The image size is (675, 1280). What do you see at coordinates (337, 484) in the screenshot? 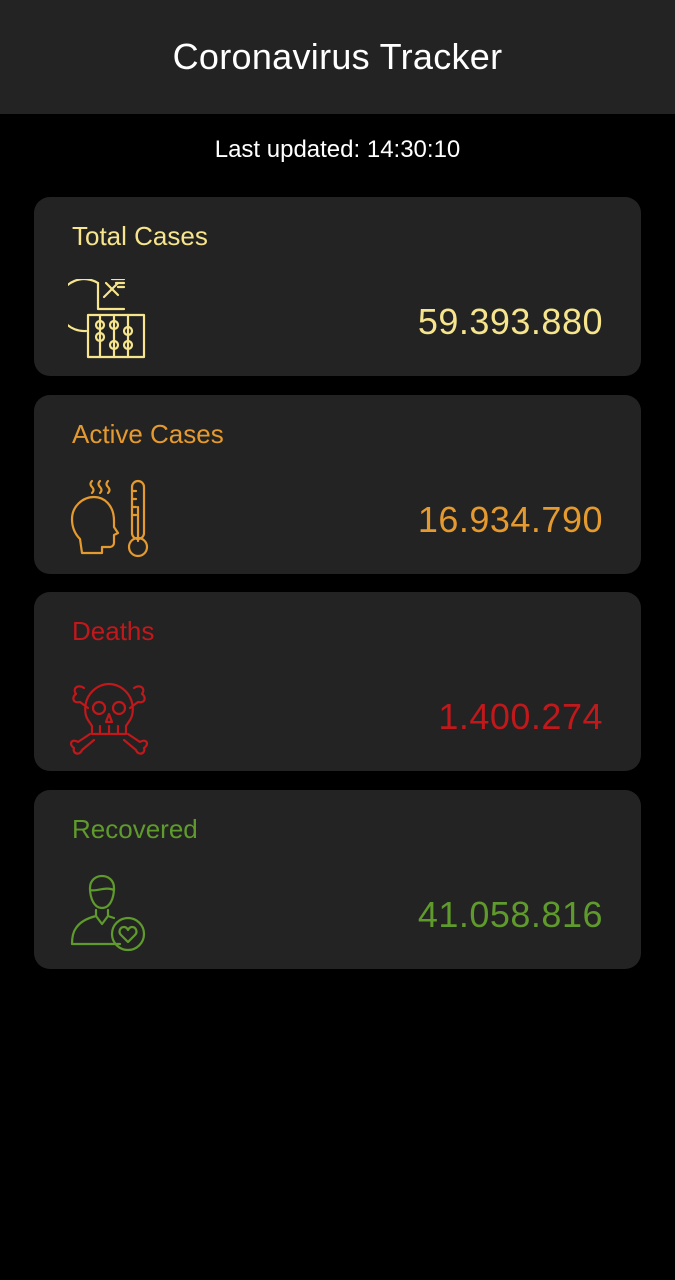
I see `card-active-cases: Active Cases 16.934.790` at bounding box center [337, 484].